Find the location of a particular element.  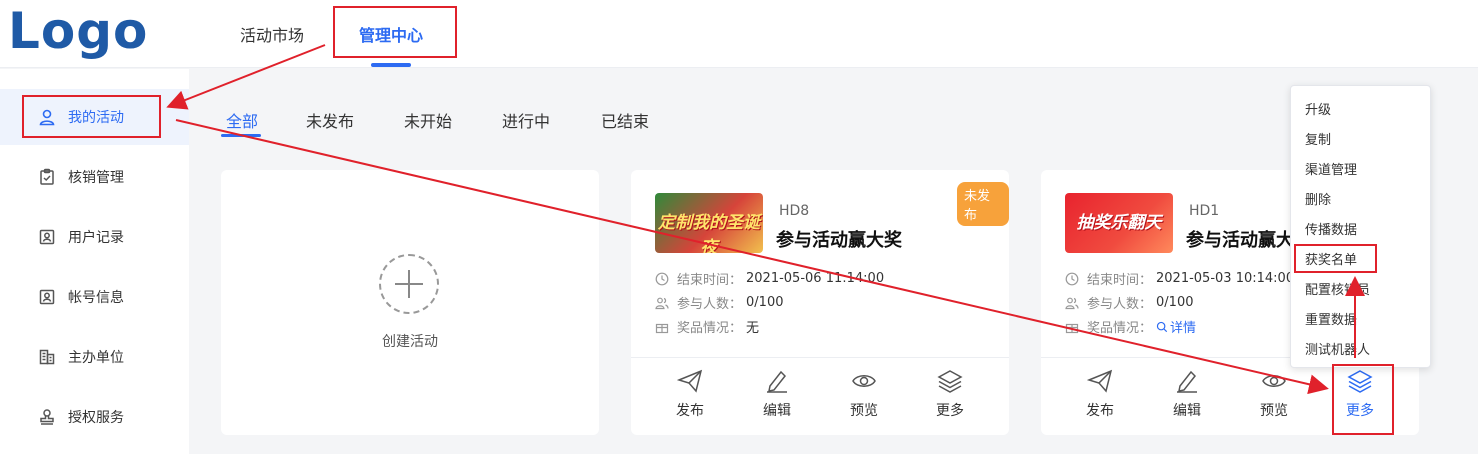

end-time-value: 2021-05-06 11:14:00 is located at coordinates (815, 278).